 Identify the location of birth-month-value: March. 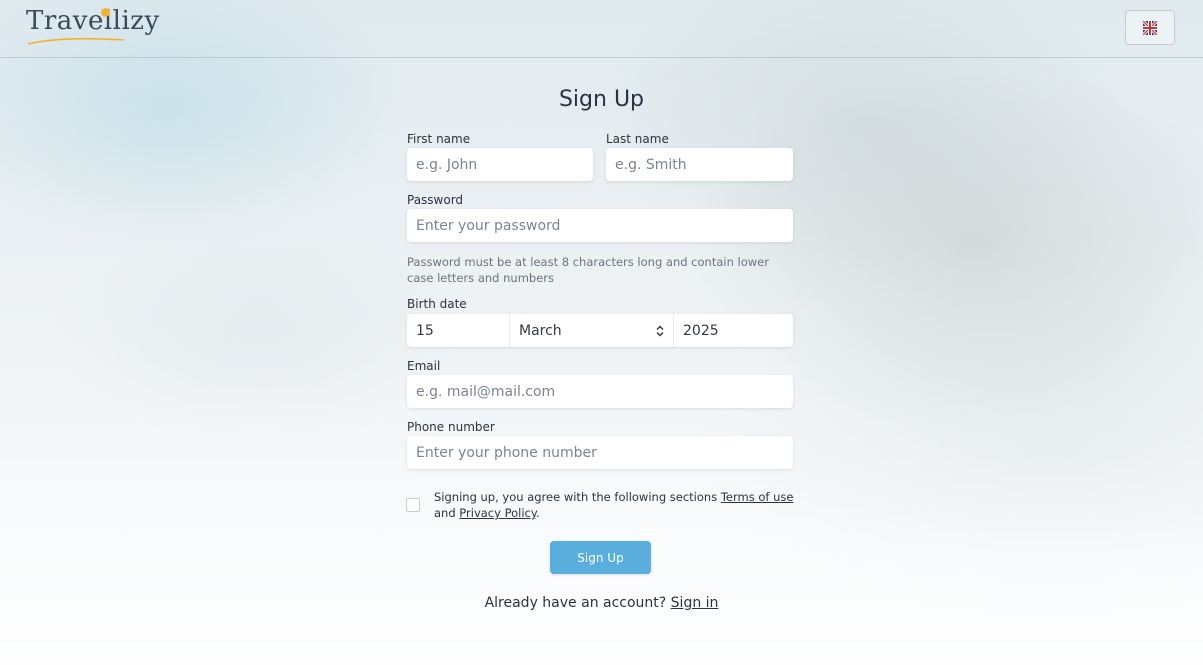
(540, 330).